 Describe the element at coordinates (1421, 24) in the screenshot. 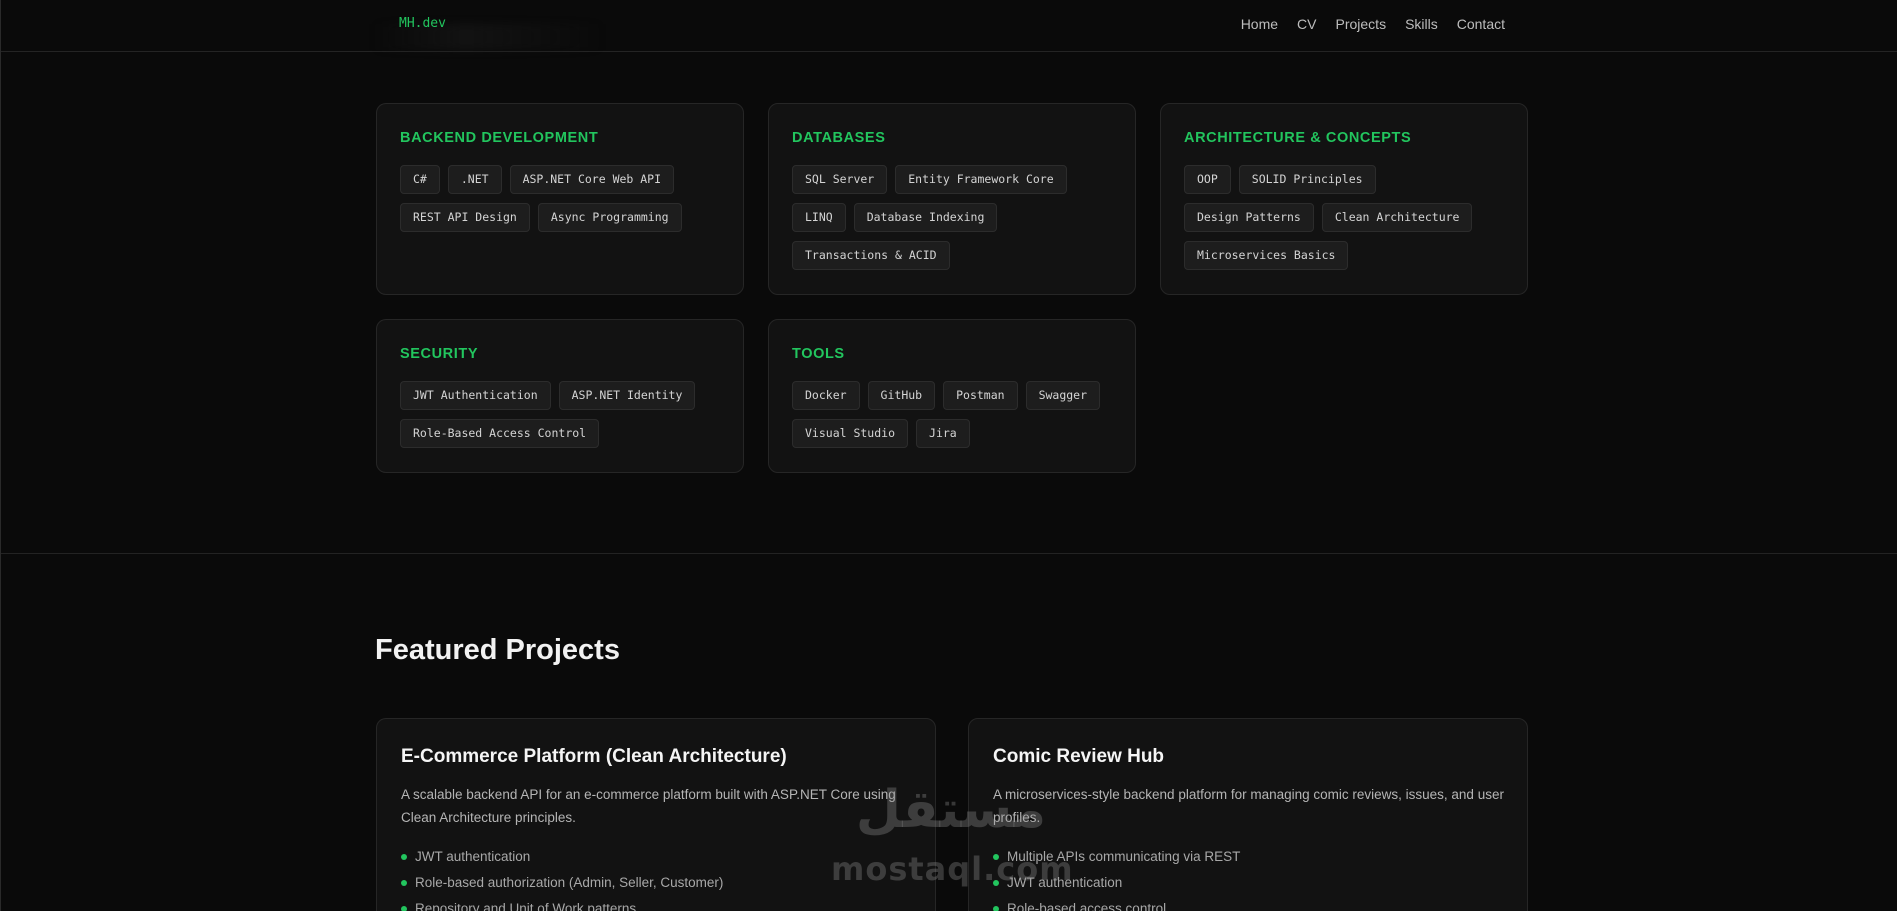

I see `nav-skills: Skills` at that location.